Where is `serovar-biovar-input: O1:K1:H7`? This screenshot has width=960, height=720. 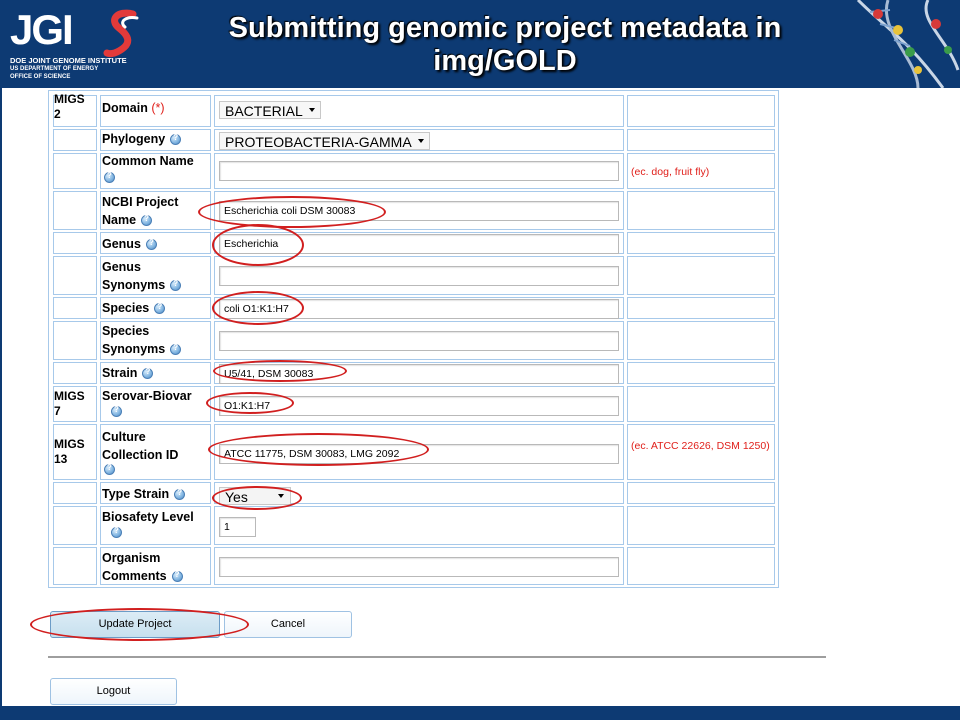
serovar-biovar-input: O1:K1:H7 is located at coordinates (419, 406).